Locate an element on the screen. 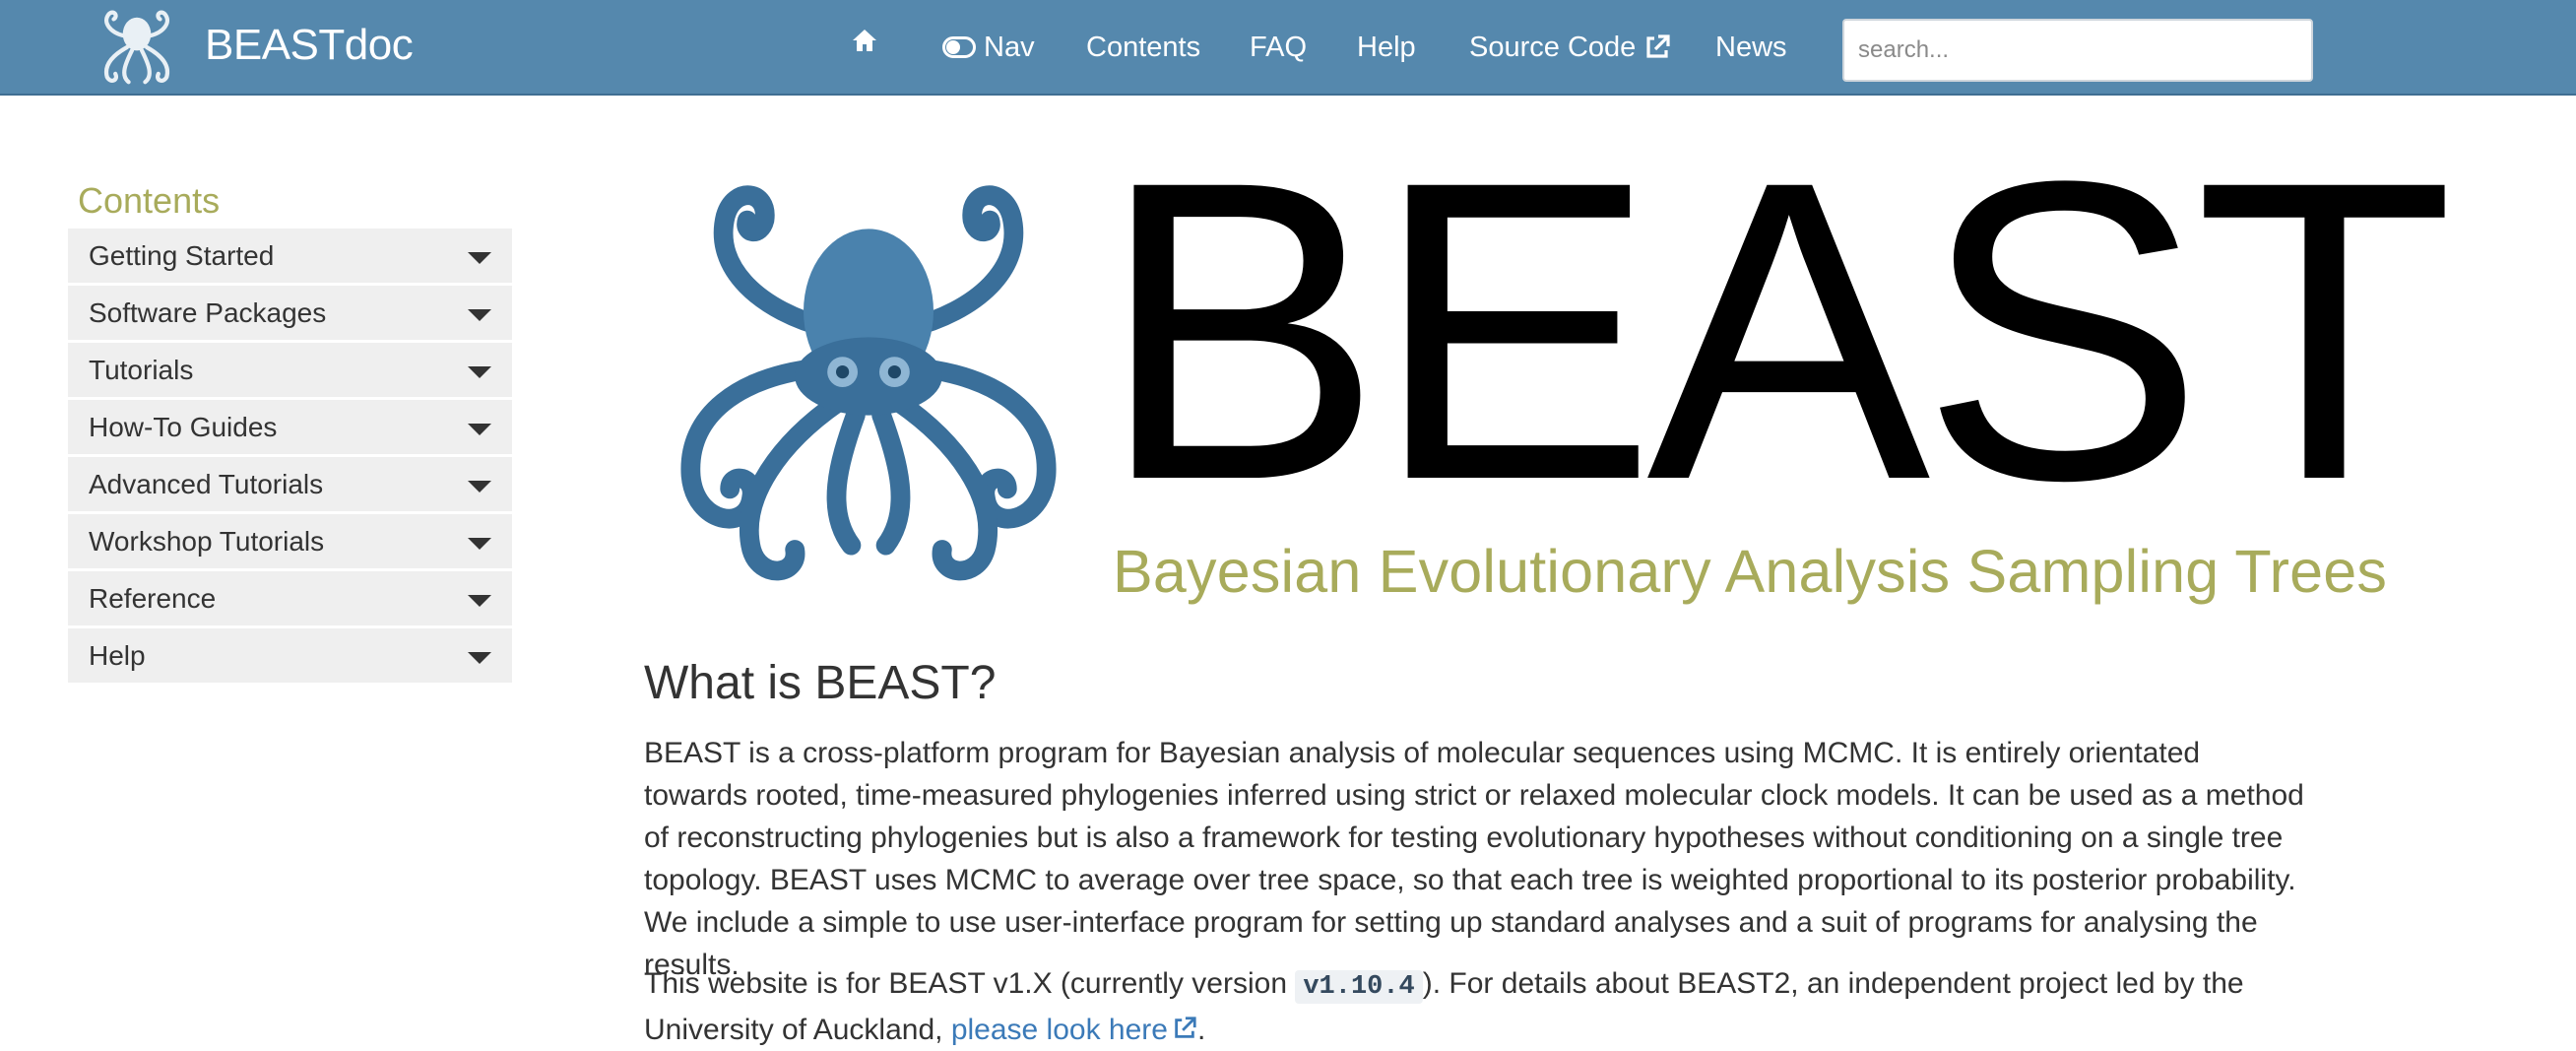 The height and width of the screenshot is (1051, 2576). sidebar-title: Contents is located at coordinates (149, 200).